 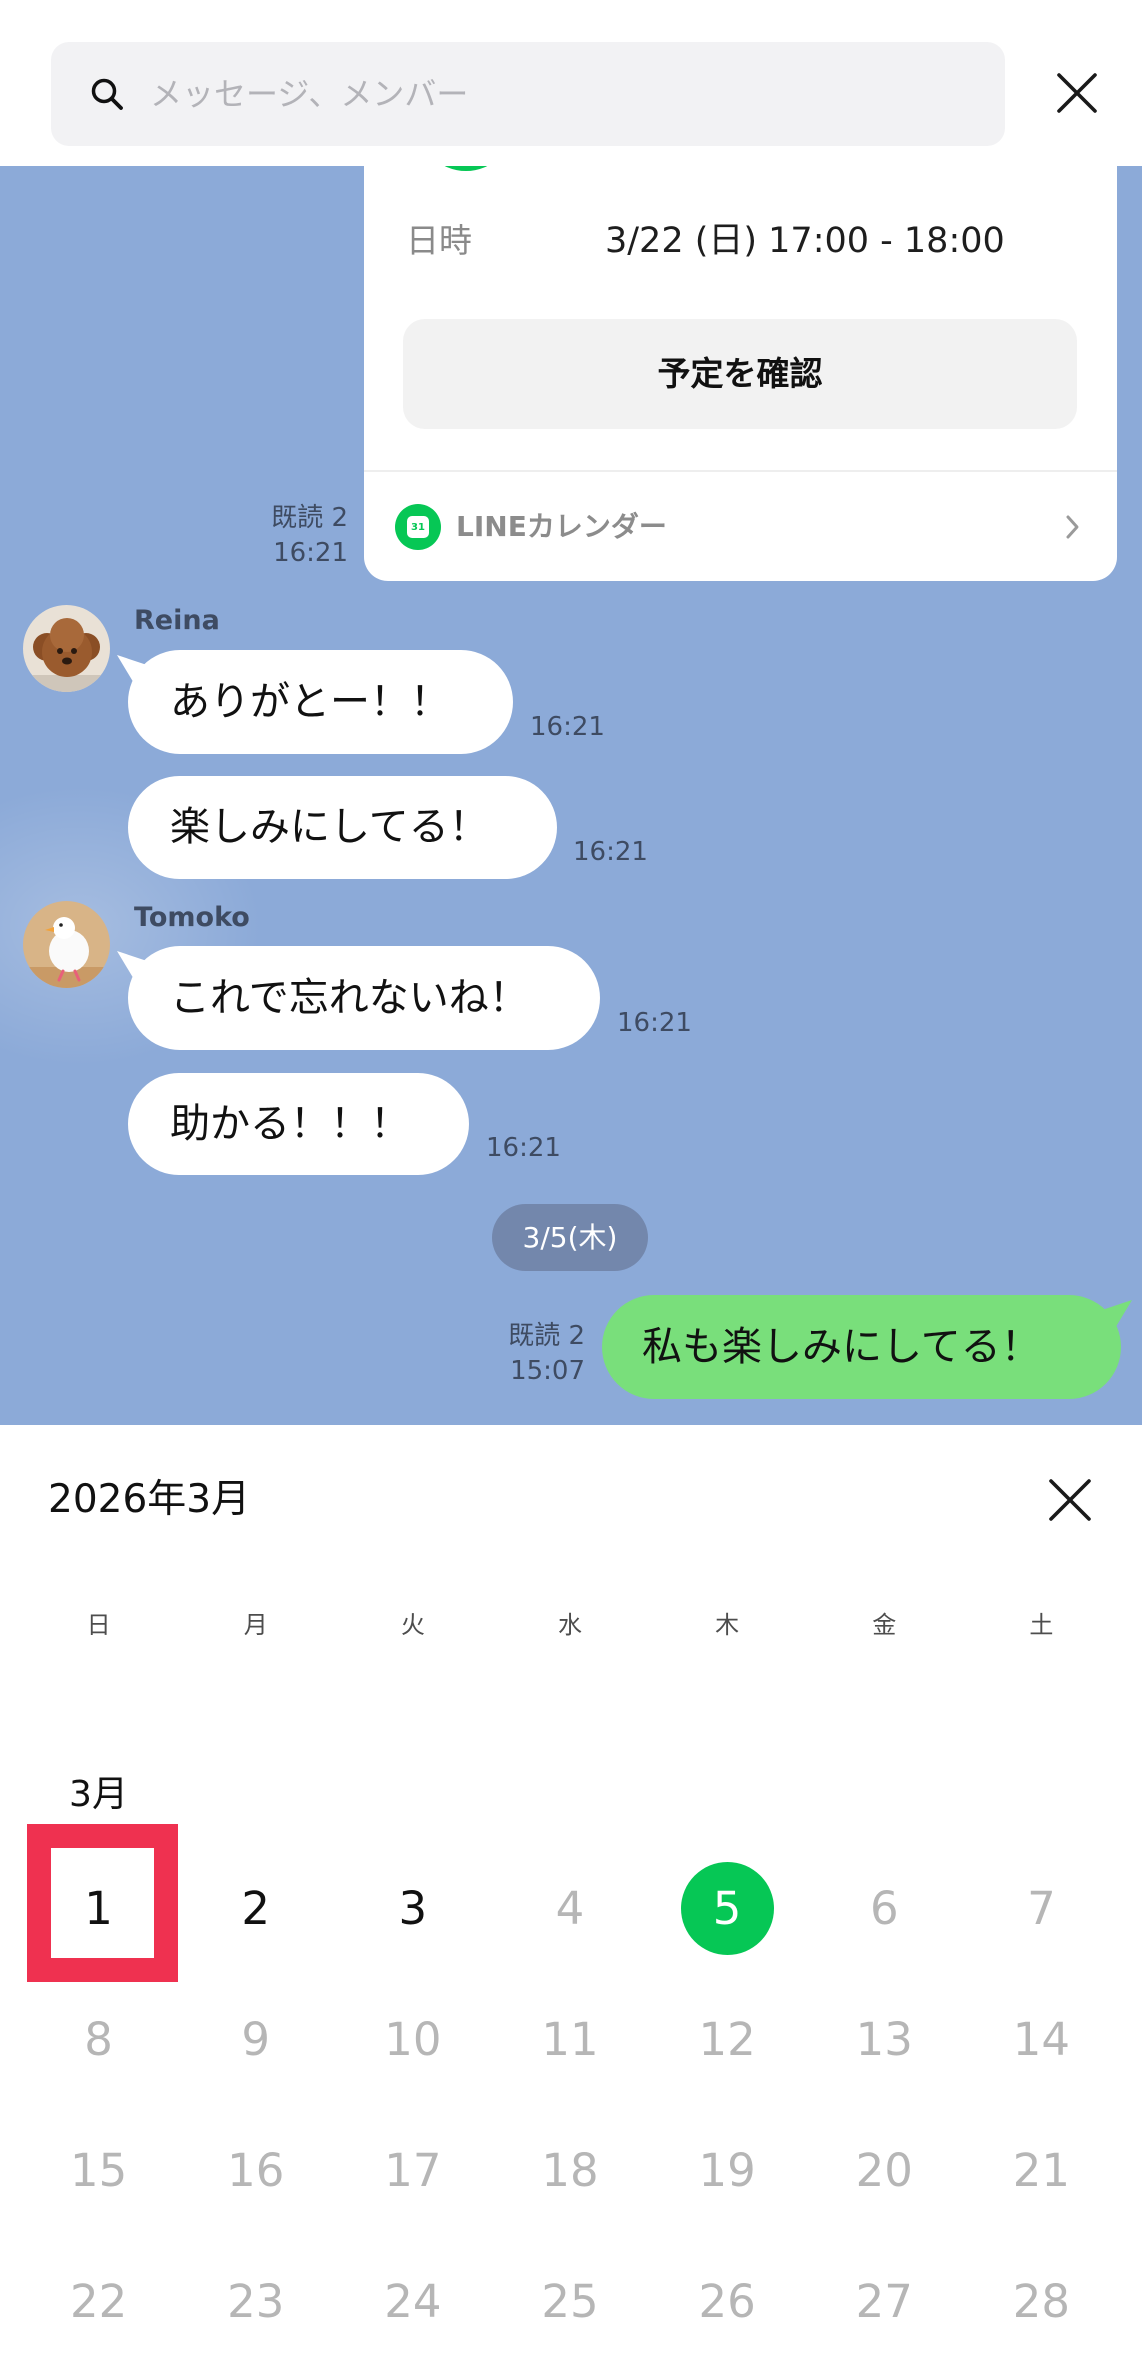 I want to click on calendar-day: 25, so click(x=569, y=2301).